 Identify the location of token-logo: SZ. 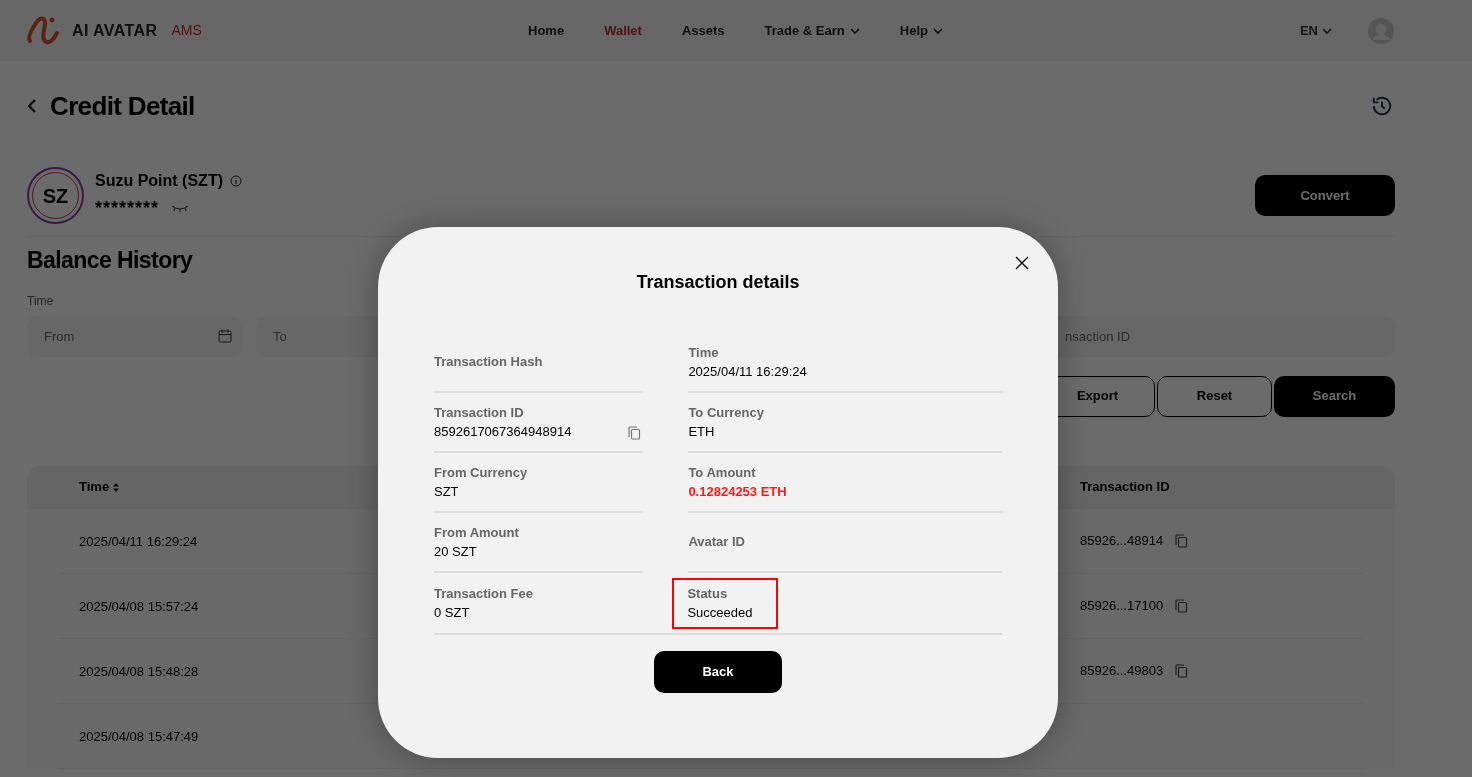
(55, 195).